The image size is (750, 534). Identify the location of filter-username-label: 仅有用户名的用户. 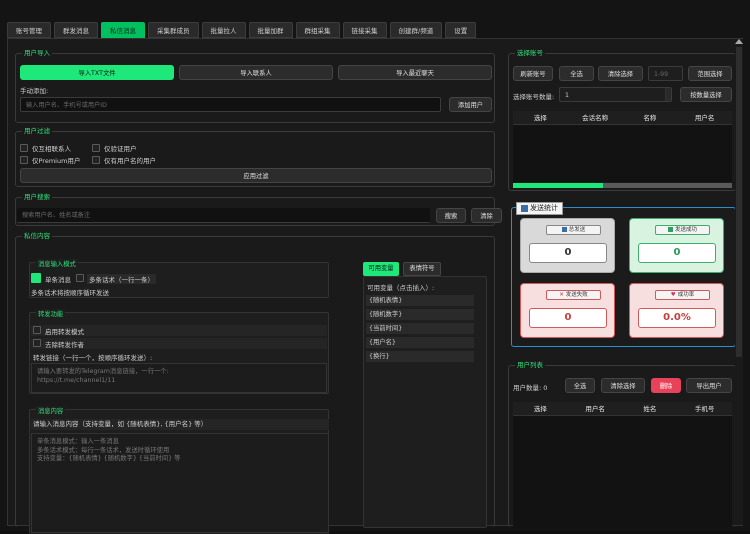
(130, 161).